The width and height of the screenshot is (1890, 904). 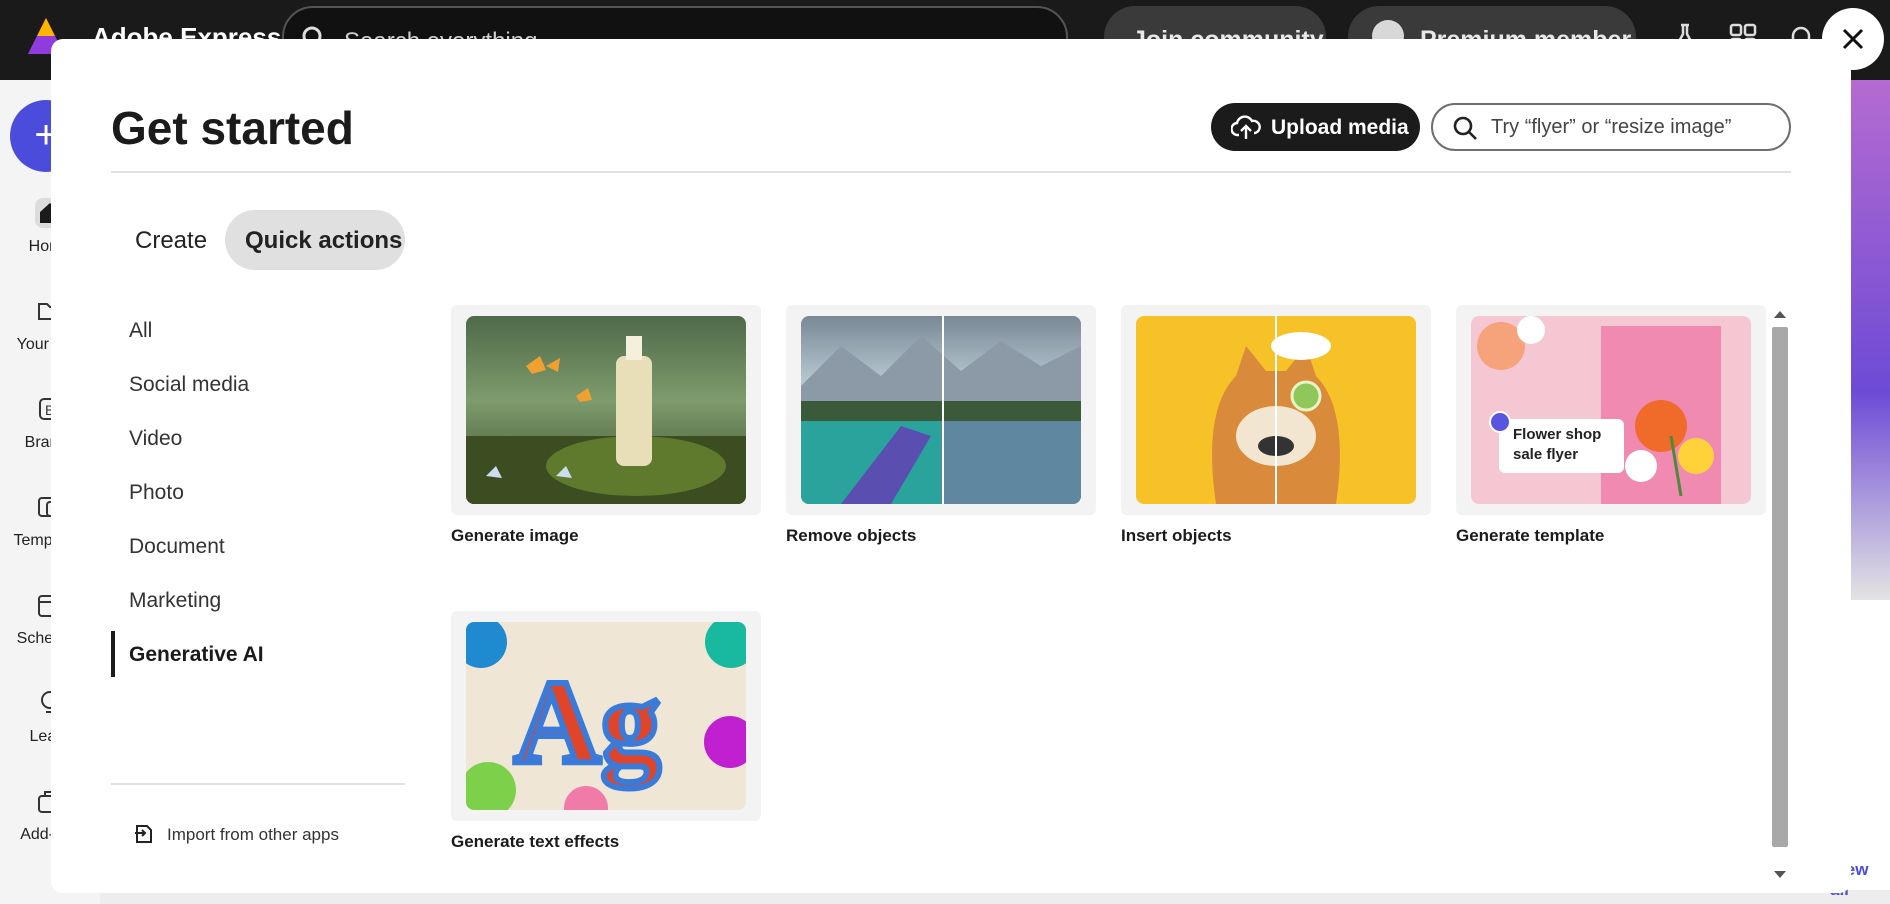 I want to click on insert-objects-preview, so click(x=1276, y=410).